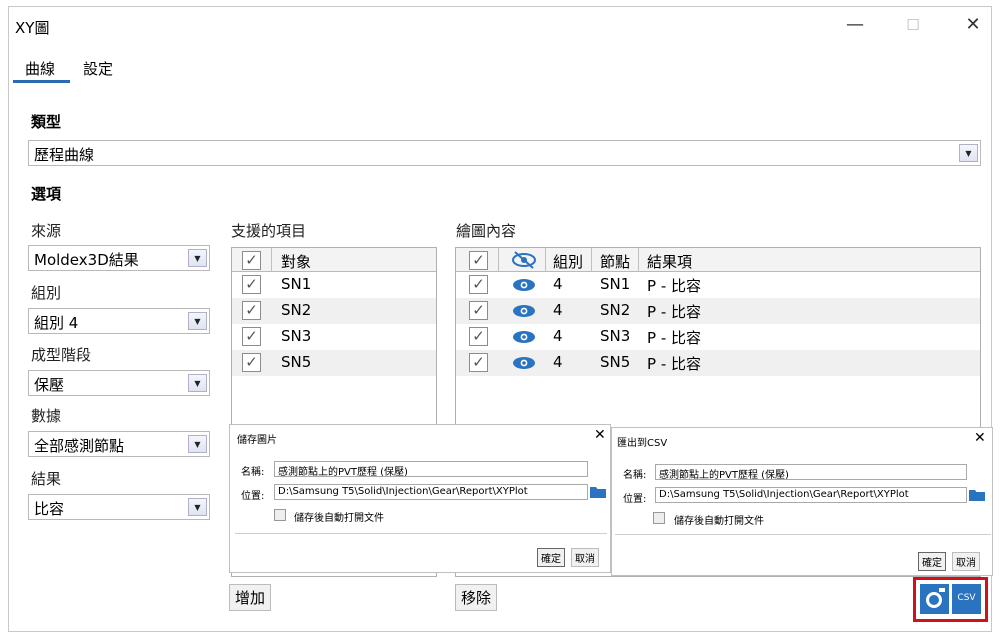  Describe the element at coordinates (296, 310) in the screenshot. I see `supported-item-label: SN2` at that location.